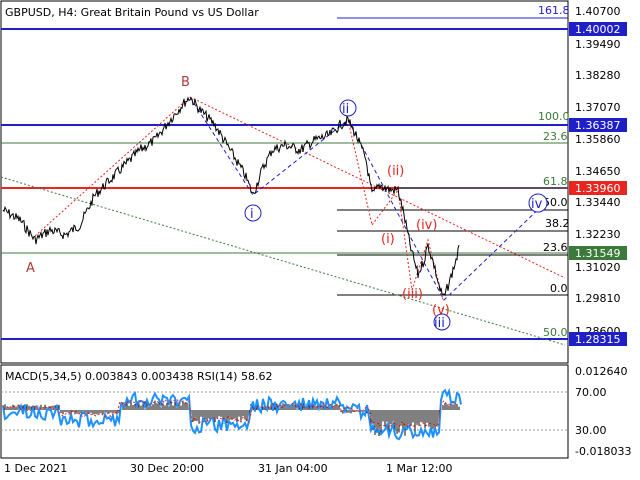  Describe the element at coordinates (598, 107) in the screenshot. I see `price-tick: 1.37070` at that location.